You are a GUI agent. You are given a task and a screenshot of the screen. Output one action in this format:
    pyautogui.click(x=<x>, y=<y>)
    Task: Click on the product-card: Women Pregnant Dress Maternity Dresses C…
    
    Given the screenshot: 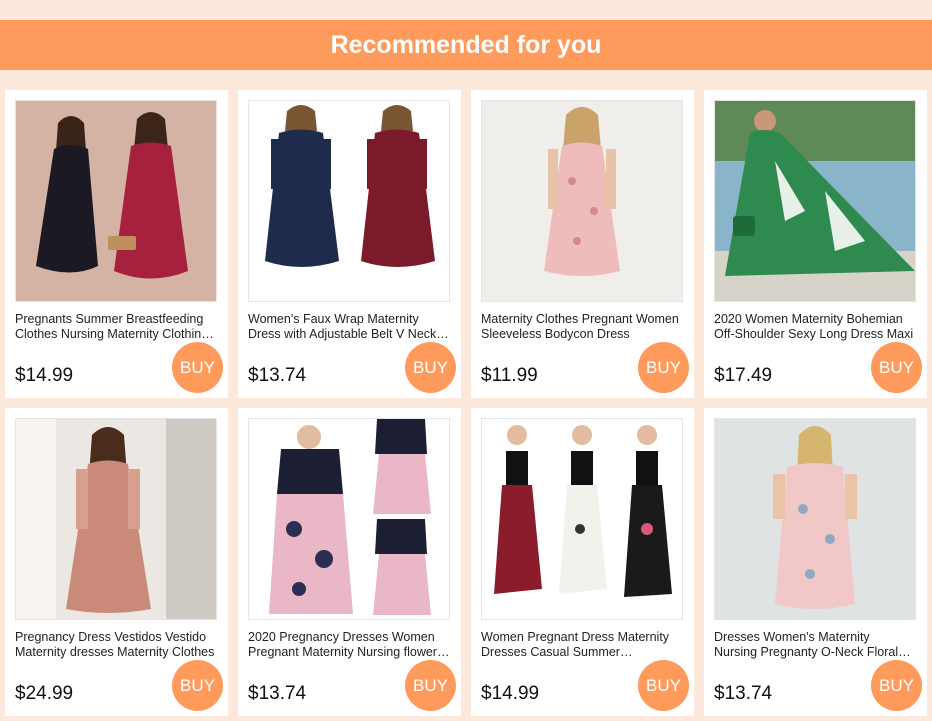 What is the action you would take?
    pyautogui.click(x=582, y=562)
    